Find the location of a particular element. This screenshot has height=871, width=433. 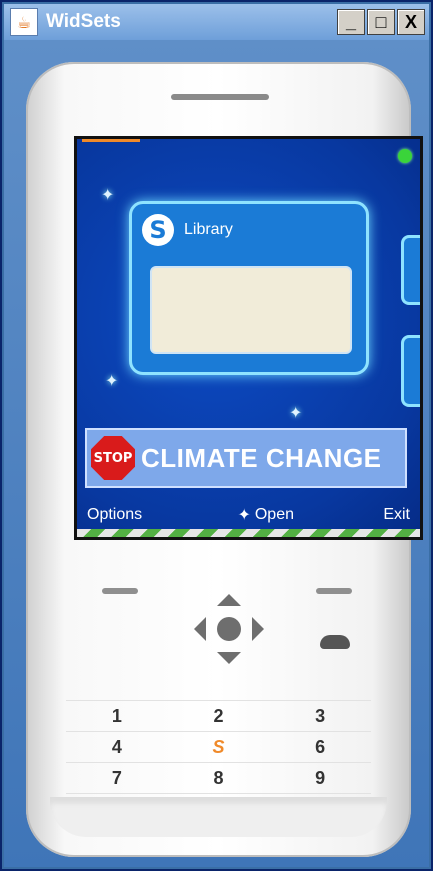

key-5-widsets-logo: S is located at coordinates (219, 747).